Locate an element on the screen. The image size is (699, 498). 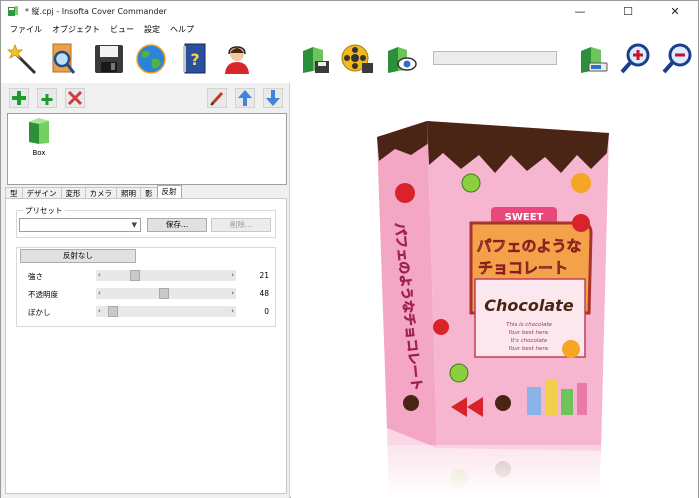
zoom-in-button is located at coordinates (635, 59).